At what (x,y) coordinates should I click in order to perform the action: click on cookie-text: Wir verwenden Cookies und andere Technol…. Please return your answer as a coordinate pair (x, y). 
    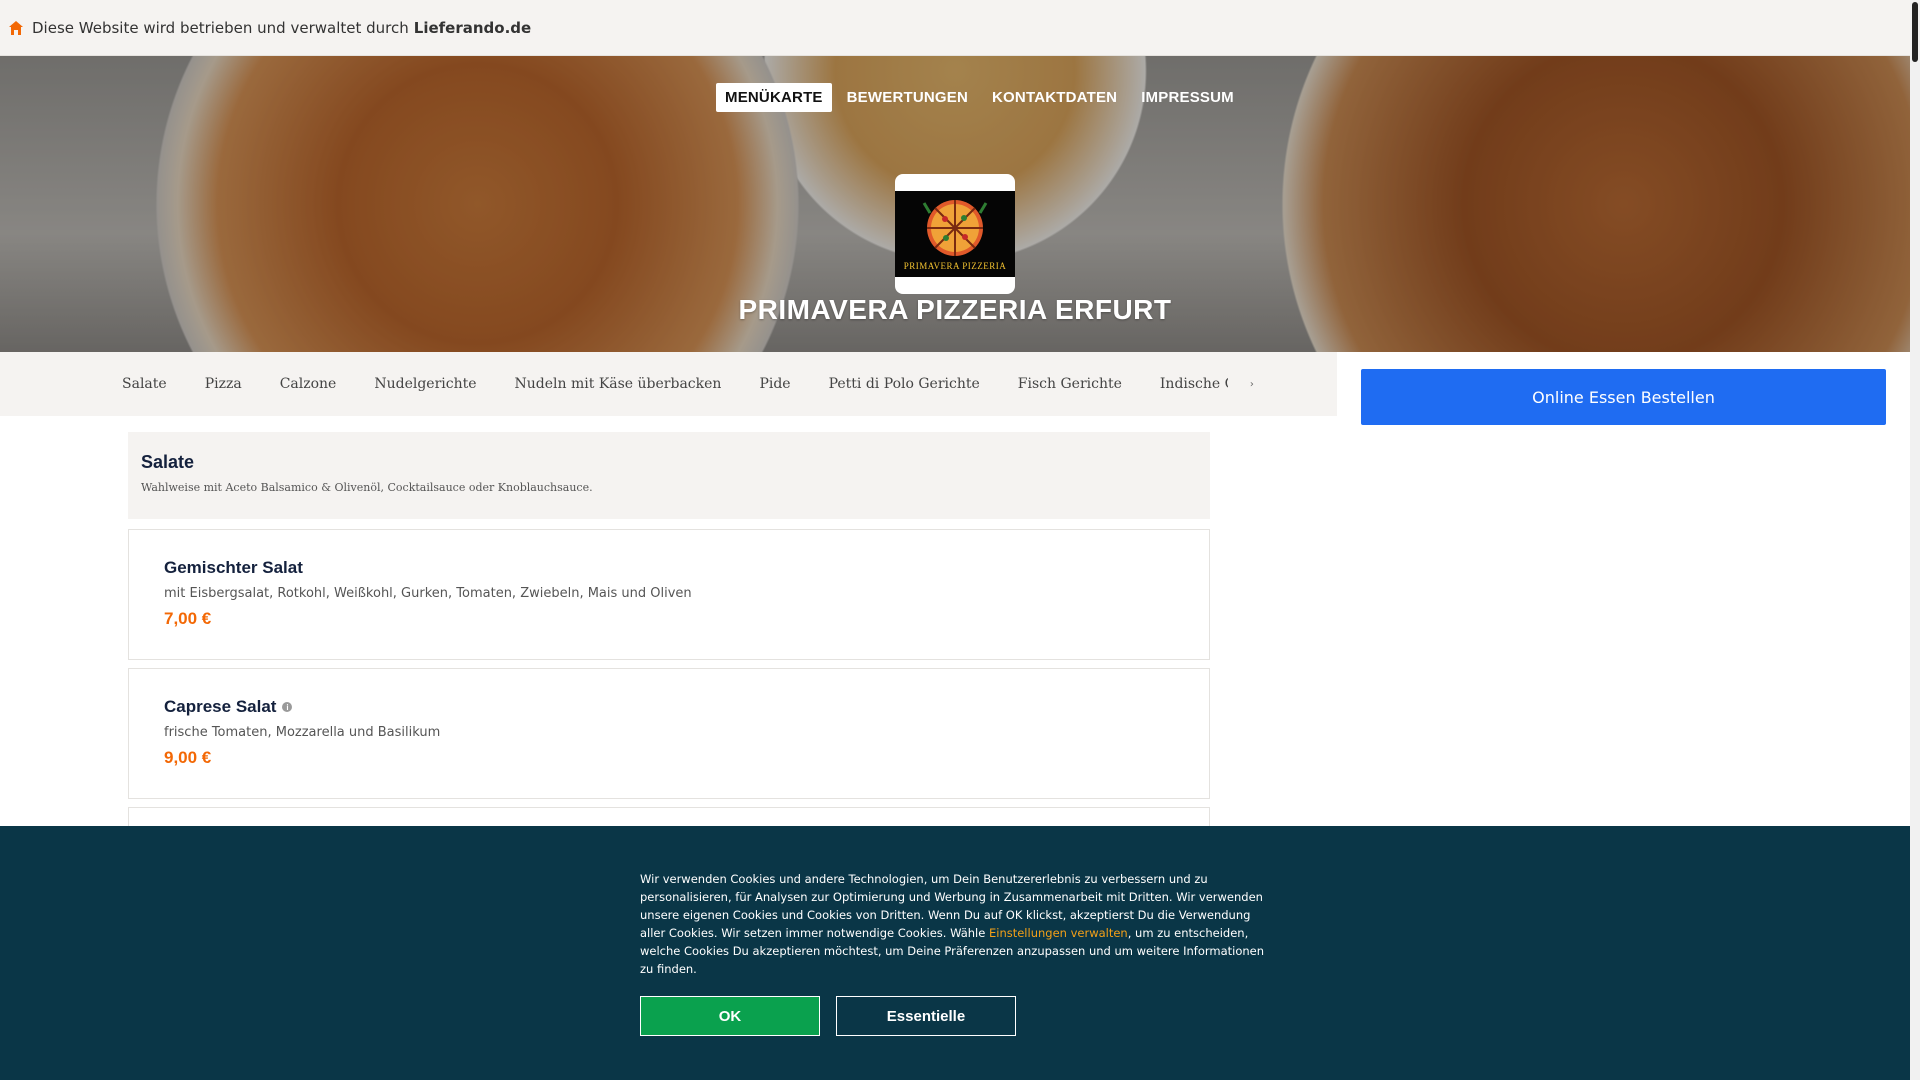
    Looking at the image, I should click on (955, 924).